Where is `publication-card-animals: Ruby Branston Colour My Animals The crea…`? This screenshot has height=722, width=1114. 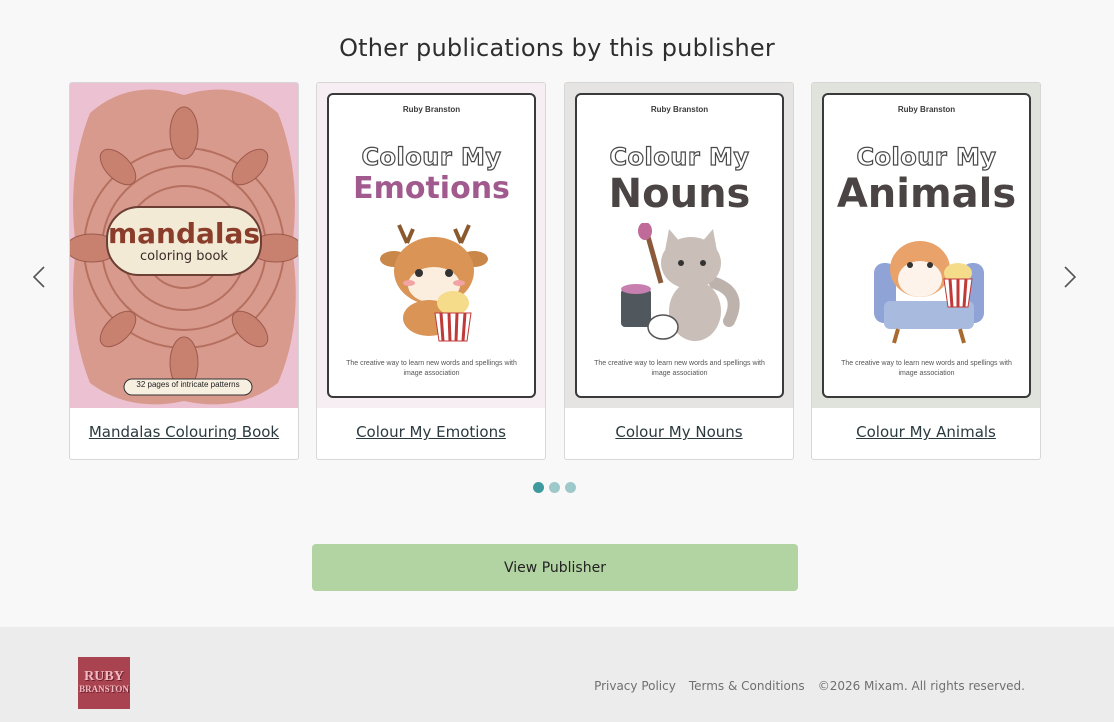 publication-card-animals: Ruby Branston Colour My Animals The crea… is located at coordinates (926, 271).